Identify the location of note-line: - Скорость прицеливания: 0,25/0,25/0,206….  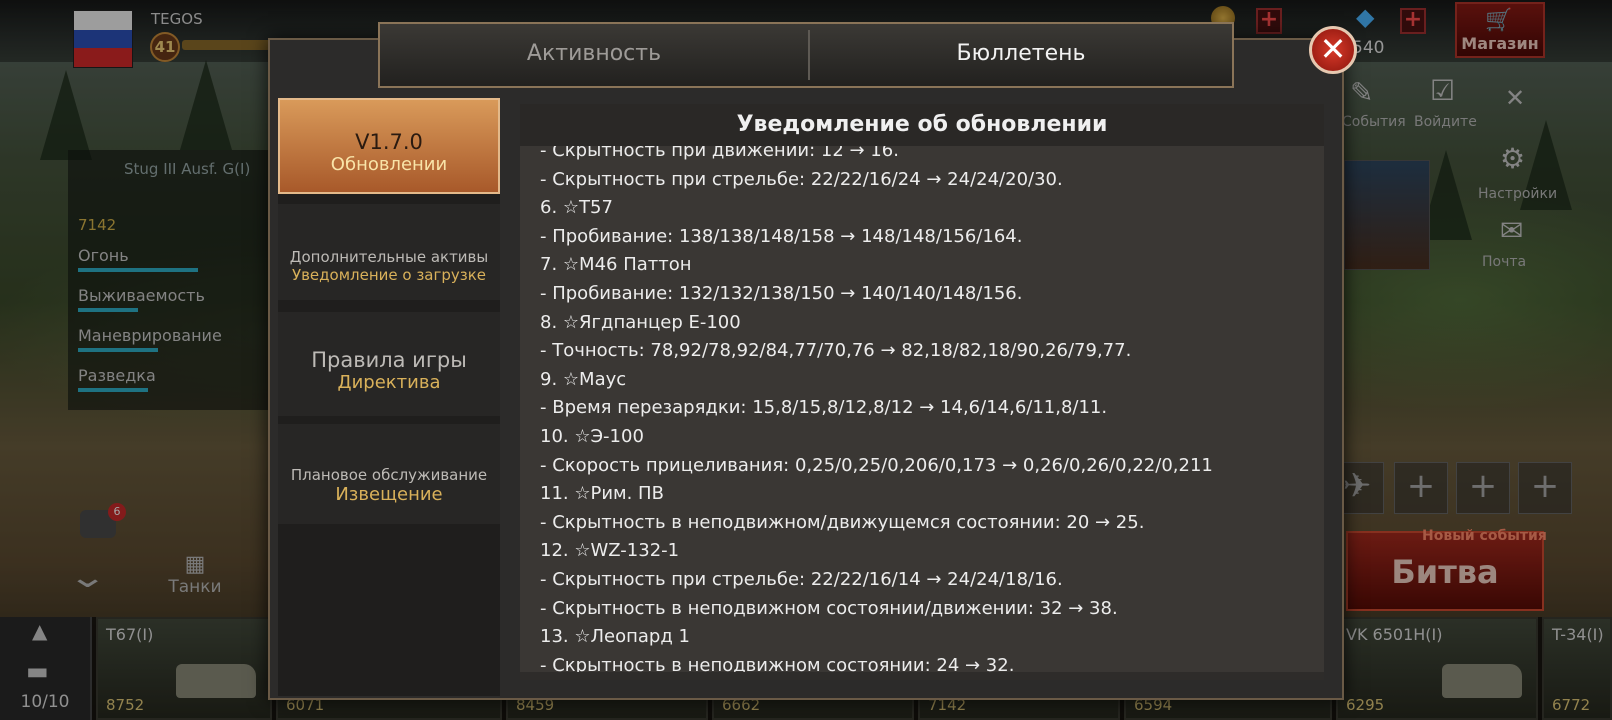
(876, 465).